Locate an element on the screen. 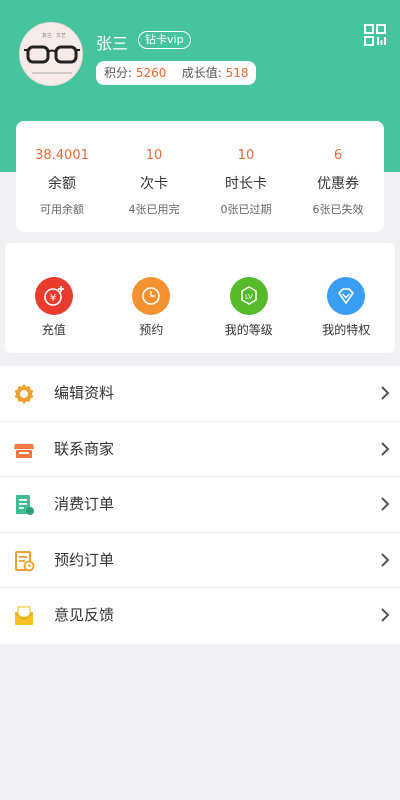 This screenshot has height=800, width=400. clock-icon is located at coordinates (151, 296).